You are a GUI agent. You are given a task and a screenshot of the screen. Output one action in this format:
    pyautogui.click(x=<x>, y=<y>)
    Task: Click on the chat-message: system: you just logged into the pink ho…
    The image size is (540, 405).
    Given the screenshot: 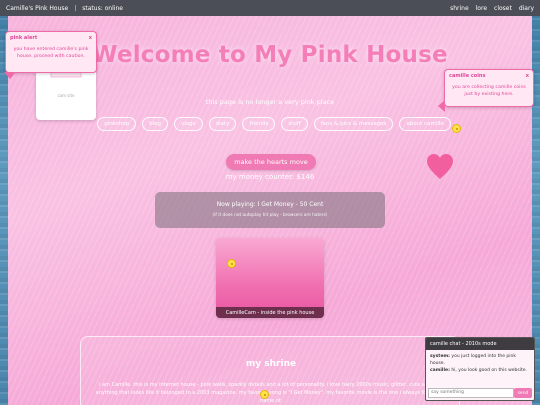 What is the action you would take?
    pyautogui.click(x=480, y=360)
    